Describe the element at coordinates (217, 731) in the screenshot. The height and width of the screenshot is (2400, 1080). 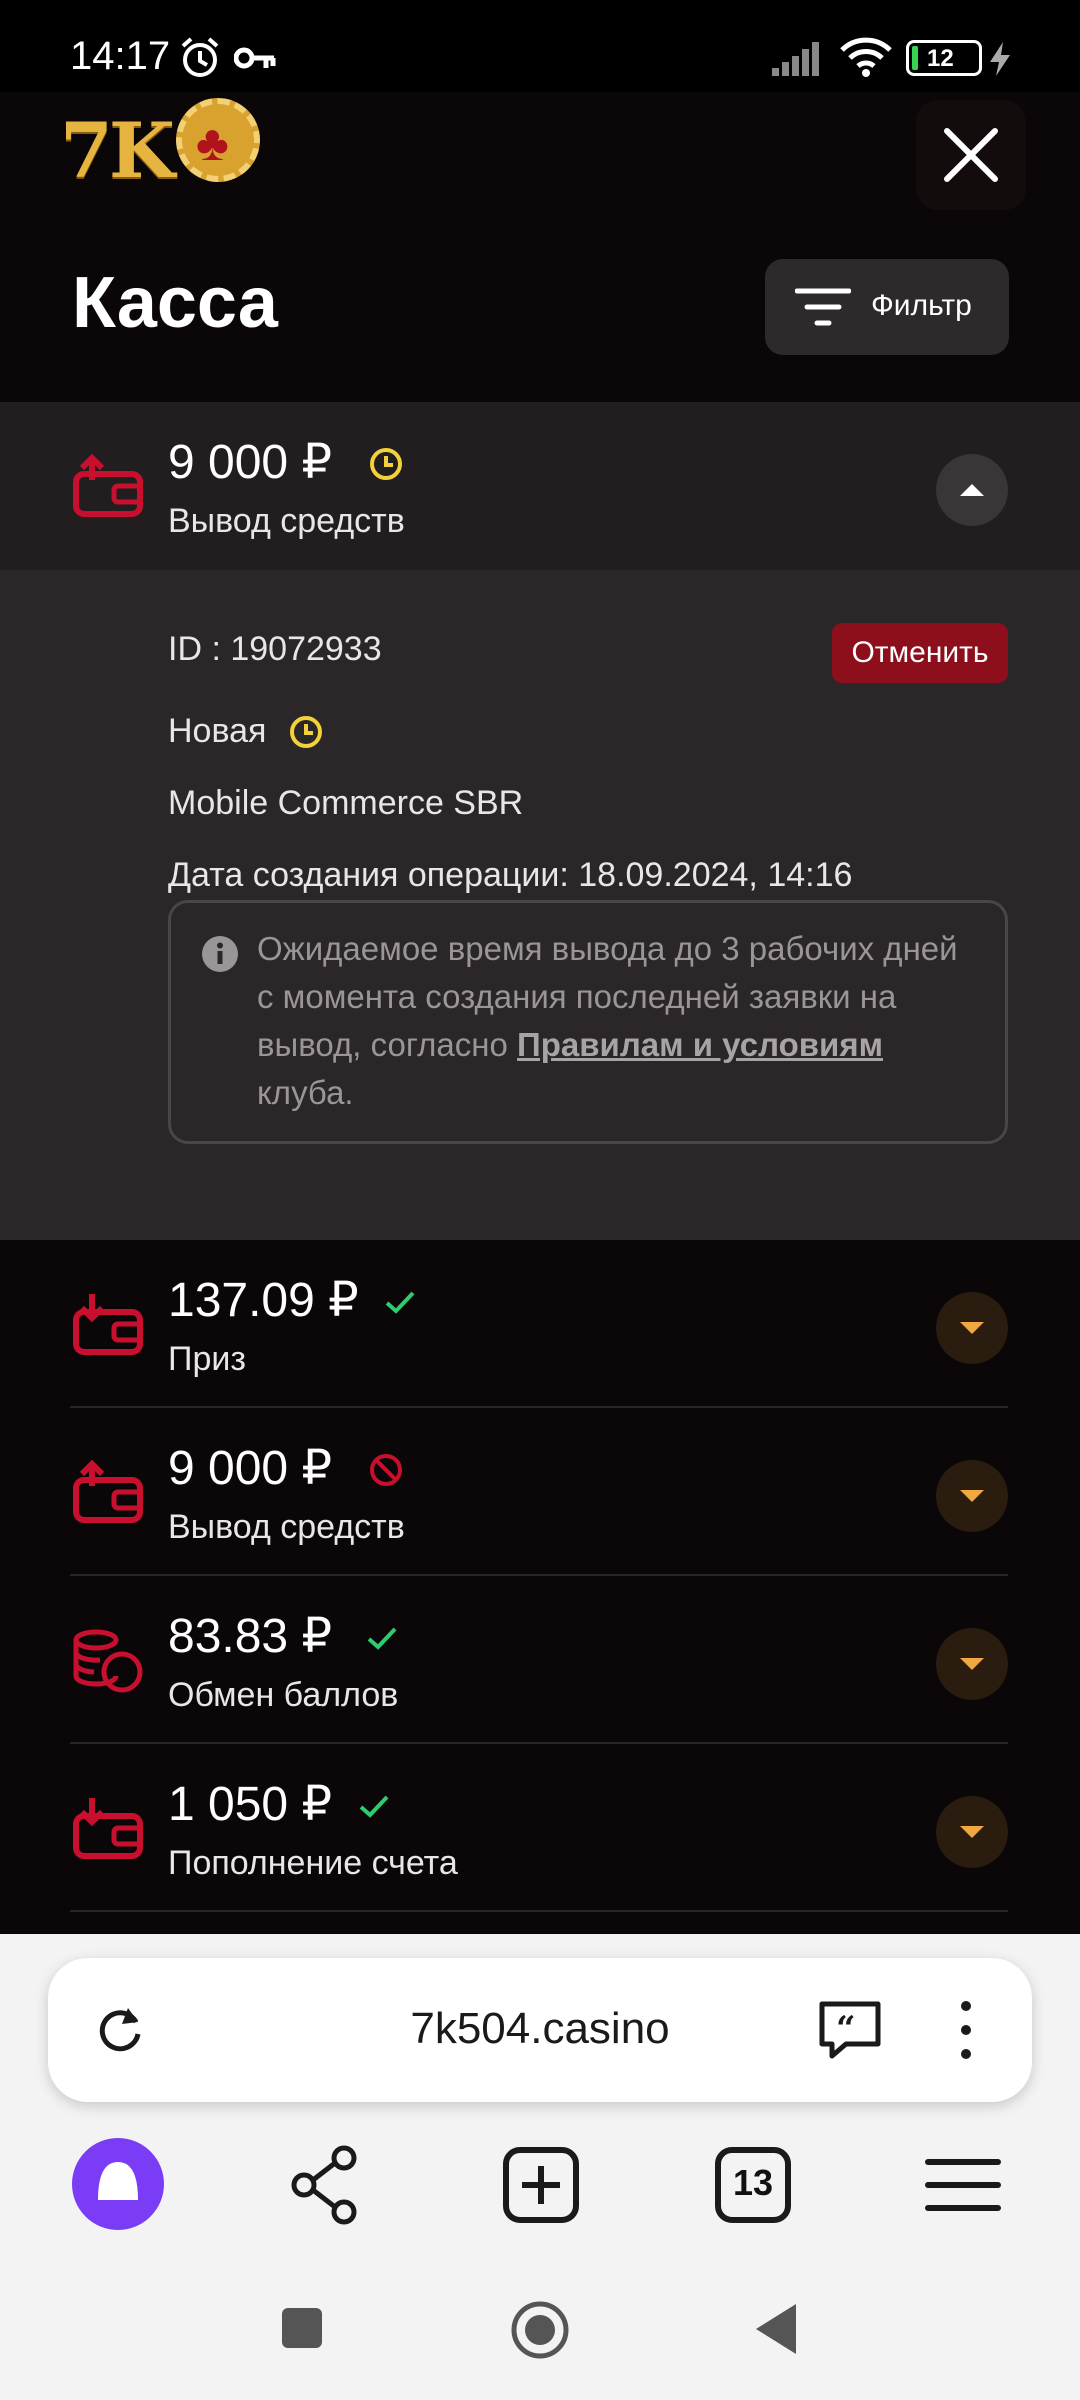
I see `transaction-status: Новая` at that location.